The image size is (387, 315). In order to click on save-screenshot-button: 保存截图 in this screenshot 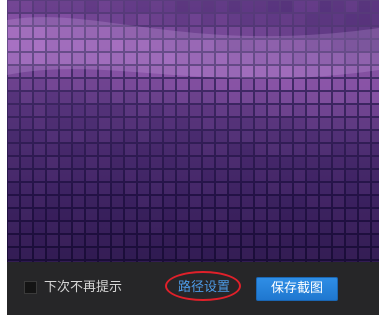, I will do `click(297, 289)`.